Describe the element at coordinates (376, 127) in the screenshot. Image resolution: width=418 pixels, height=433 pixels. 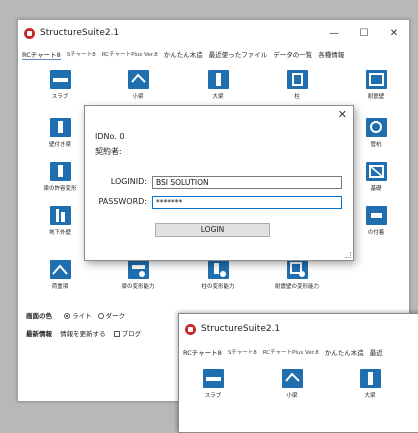
I see `pile-icon` at that location.